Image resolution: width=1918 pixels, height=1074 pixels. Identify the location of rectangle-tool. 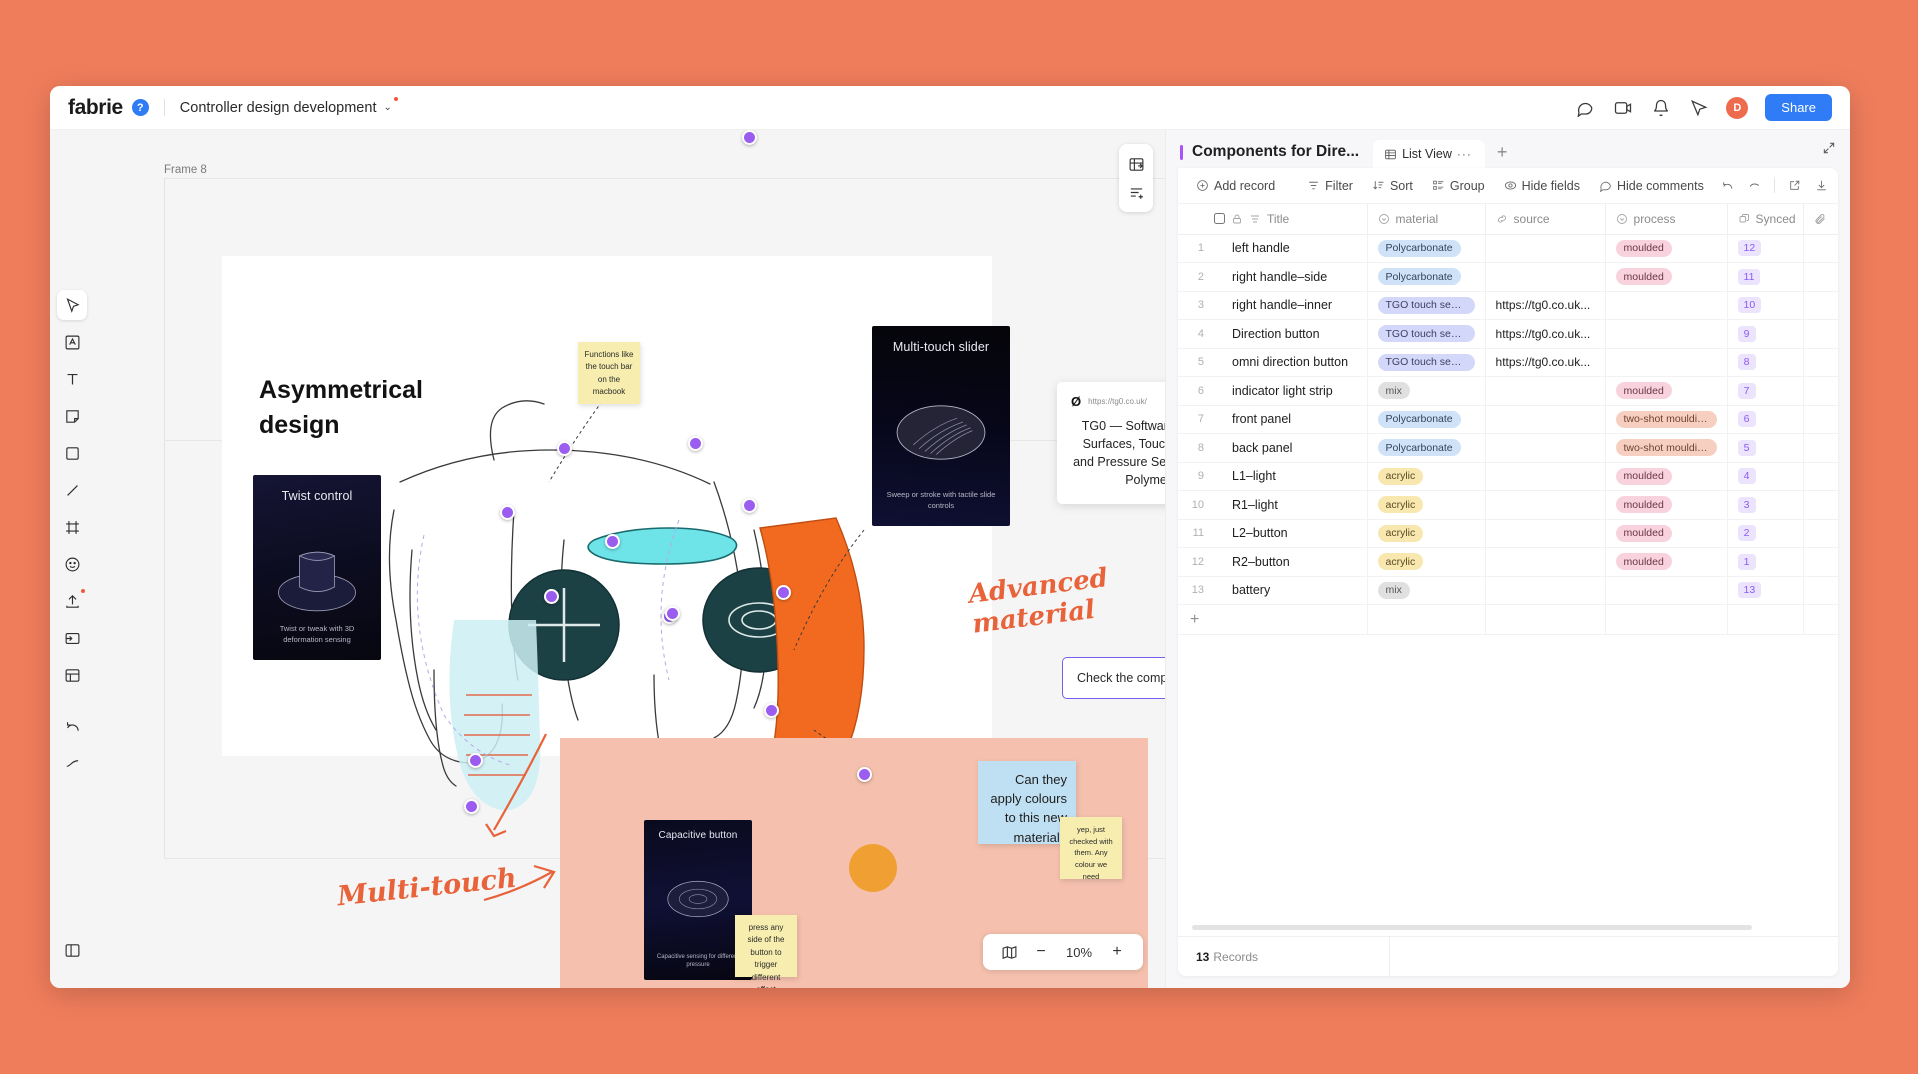
(72, 453).